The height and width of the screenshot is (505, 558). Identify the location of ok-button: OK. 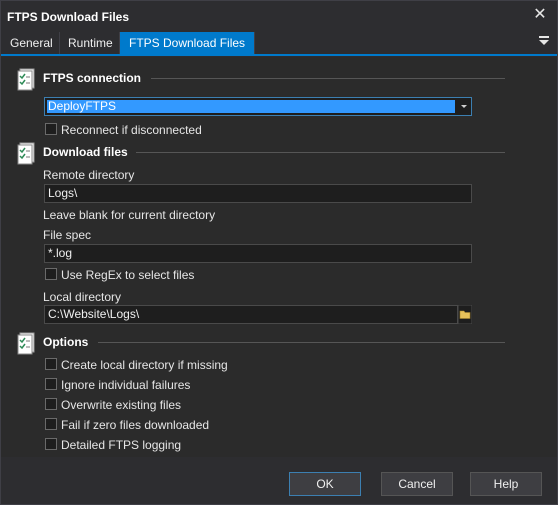
(325, 484).